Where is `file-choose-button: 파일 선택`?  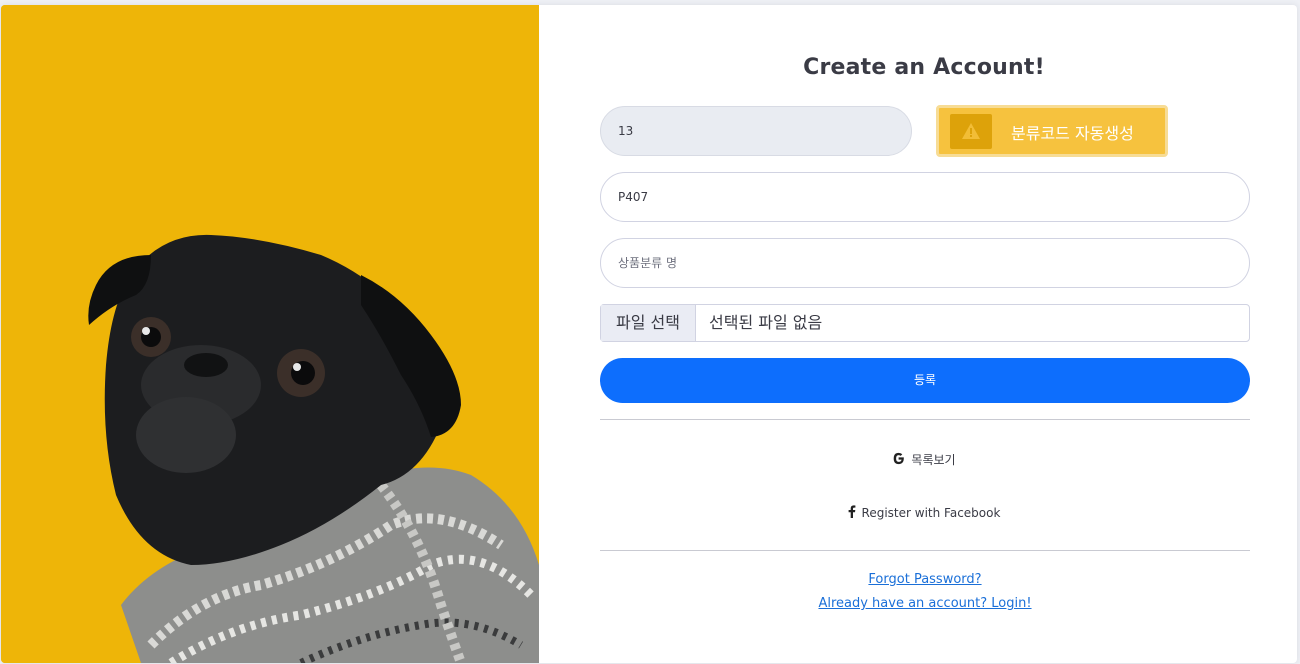
file-choose-button: 파일 선택 is located at coordinates (648, 323).